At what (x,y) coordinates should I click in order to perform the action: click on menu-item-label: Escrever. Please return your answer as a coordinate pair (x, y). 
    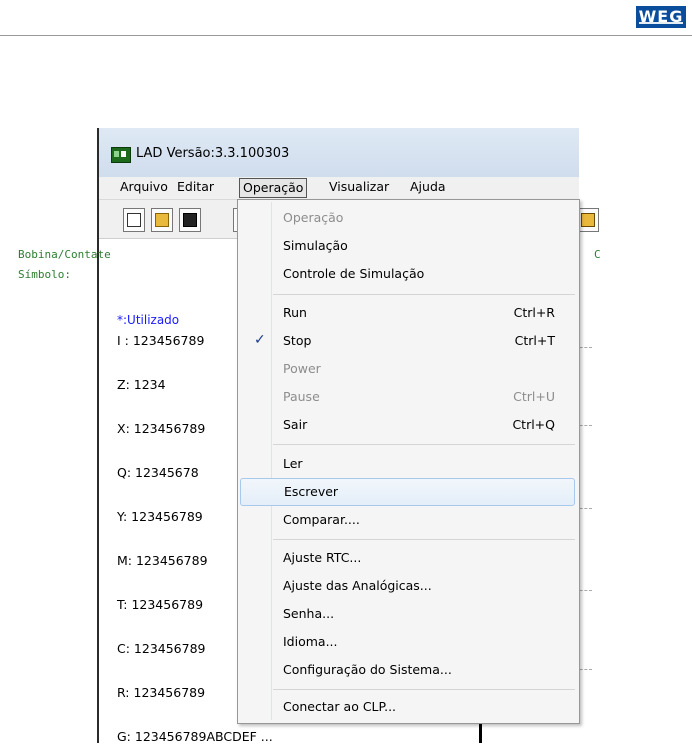
    Looking at the image, I should click on (311, 491).